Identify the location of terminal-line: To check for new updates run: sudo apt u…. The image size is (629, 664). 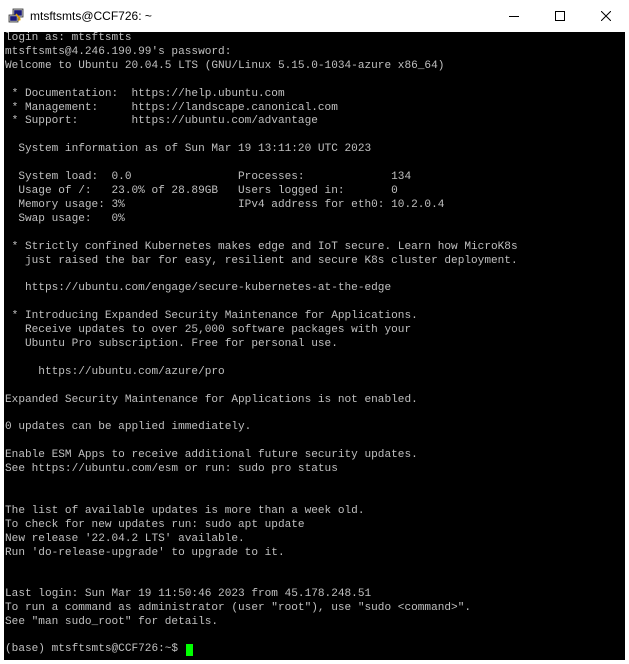
(155, 524).